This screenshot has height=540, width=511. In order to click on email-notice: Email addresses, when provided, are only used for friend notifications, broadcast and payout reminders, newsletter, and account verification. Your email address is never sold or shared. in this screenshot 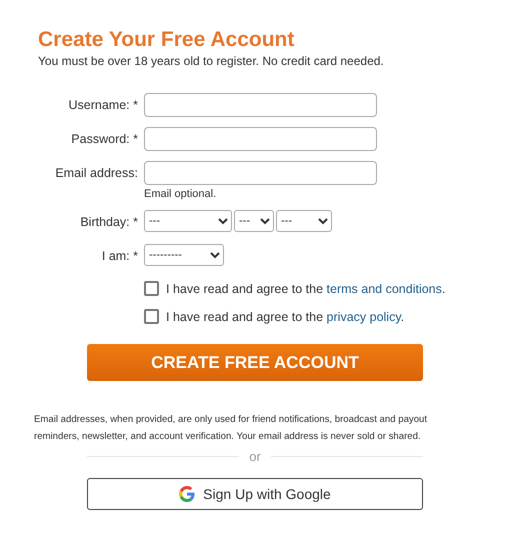, I will do `click(231, 428)`.